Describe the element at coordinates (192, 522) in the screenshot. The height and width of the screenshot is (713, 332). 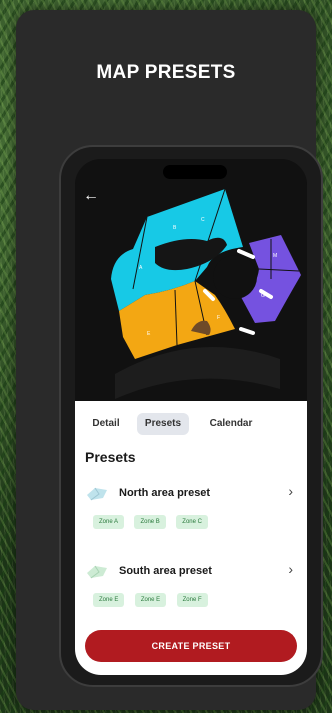
I see `zone-chip: Zone C` at that location.